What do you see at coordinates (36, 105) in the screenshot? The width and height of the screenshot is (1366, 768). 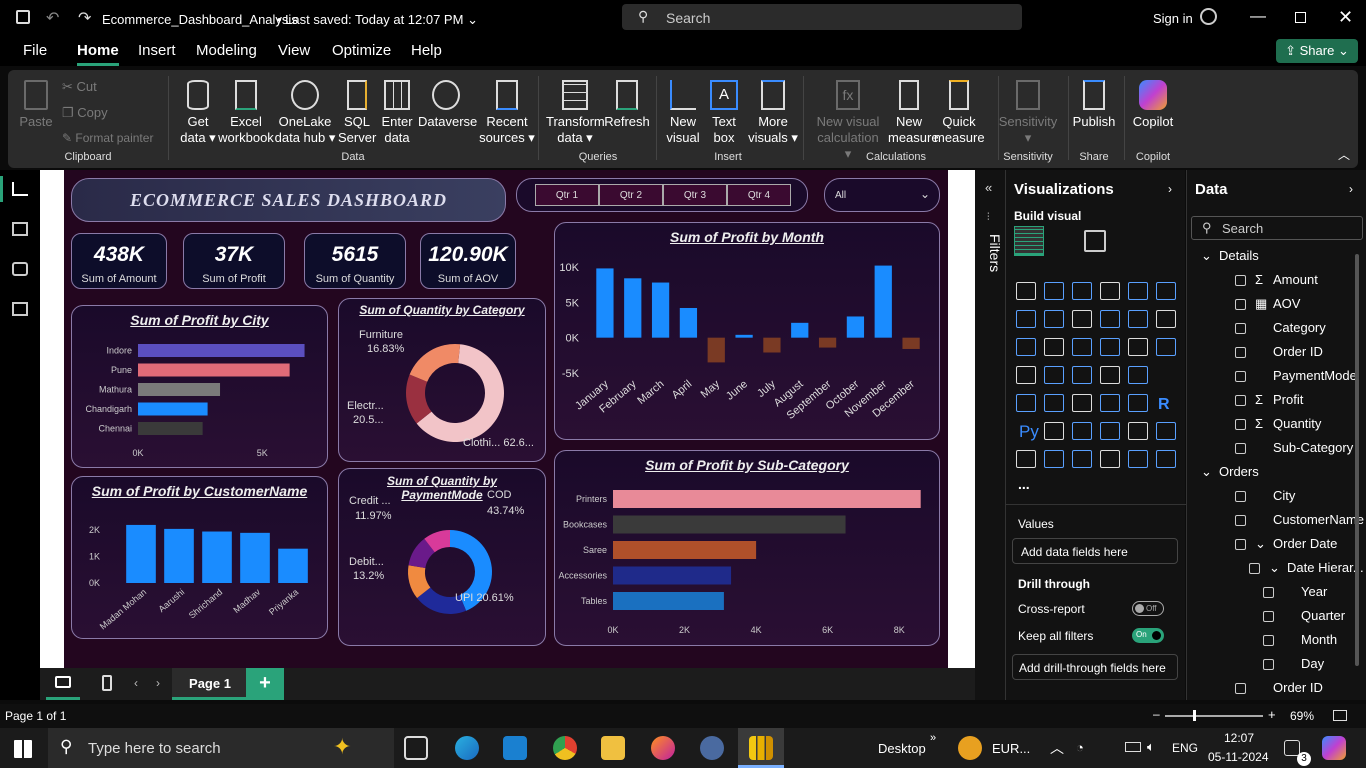 I see `paste-button: Paste` at bounding box center [36, 105].